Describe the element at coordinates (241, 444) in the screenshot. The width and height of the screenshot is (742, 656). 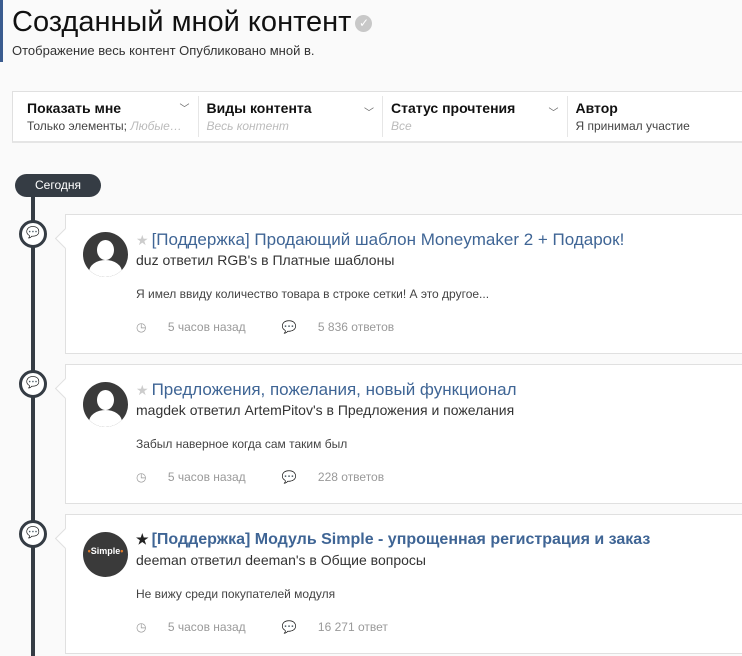
I see `item-snippet: Забыл наверное когда сам таким был` at that location.